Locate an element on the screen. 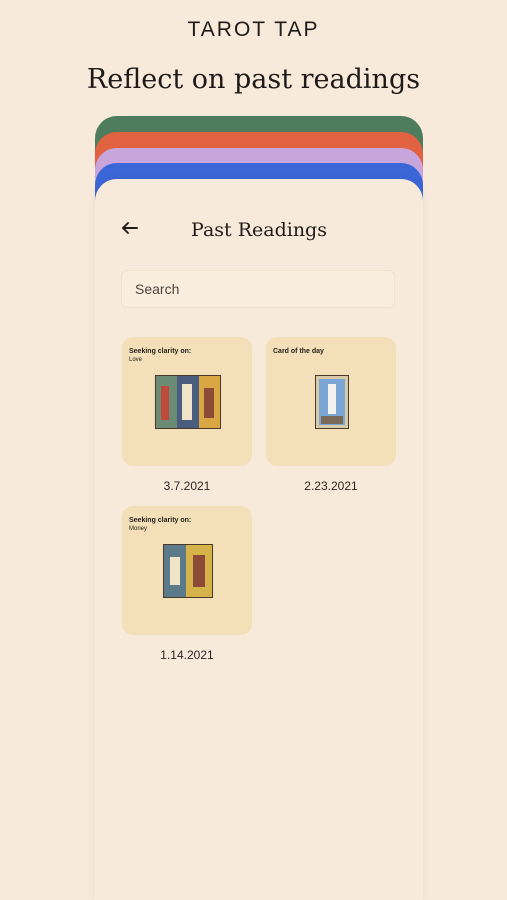  reading-label: Card of the day is located at coordinates (298, 351).